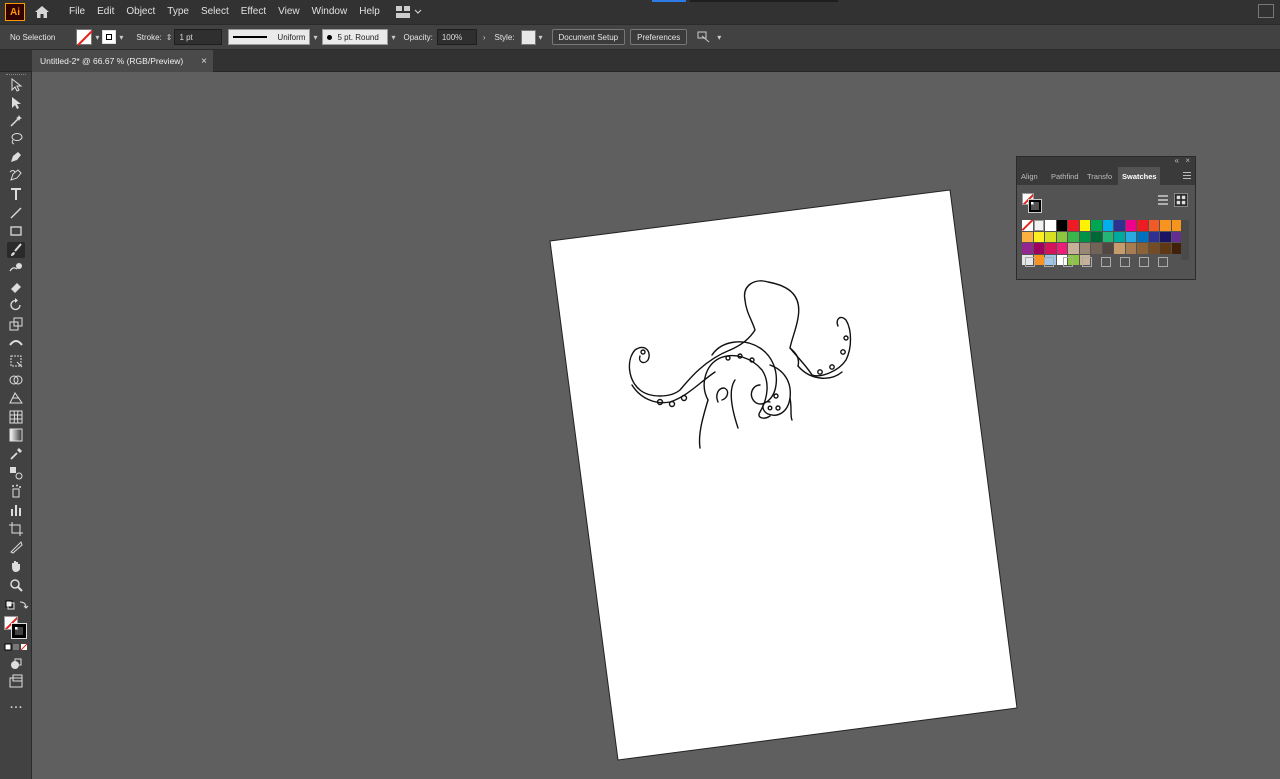  I want to click on close-icon: ×, so click(1187, 160).